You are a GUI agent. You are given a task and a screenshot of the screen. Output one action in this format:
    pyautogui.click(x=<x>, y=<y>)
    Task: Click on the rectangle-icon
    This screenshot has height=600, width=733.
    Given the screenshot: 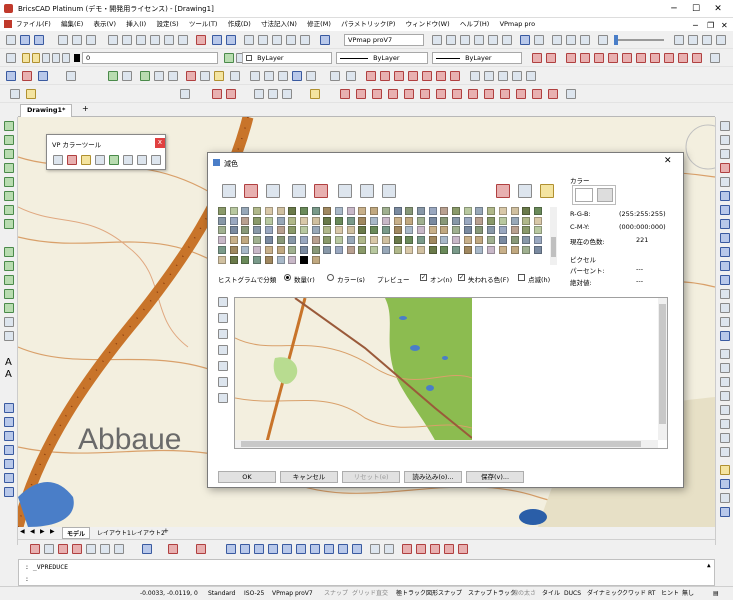 What is the action you would take?
    pyautogui.click(x=9, y=210)
    